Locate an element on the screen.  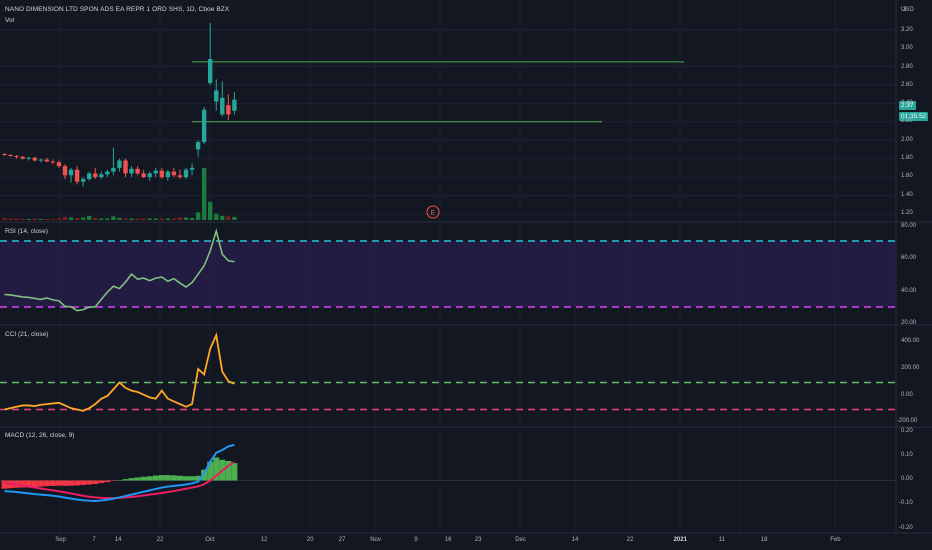
time-tick-label: 2021 is located at coordinates (680, 540).